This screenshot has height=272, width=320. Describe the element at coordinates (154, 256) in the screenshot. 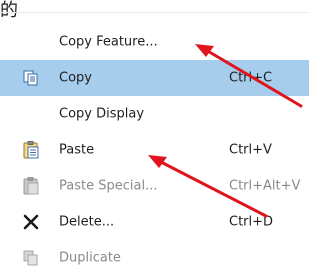

I see `menu-item-duplicate: Duplicate` at that location.